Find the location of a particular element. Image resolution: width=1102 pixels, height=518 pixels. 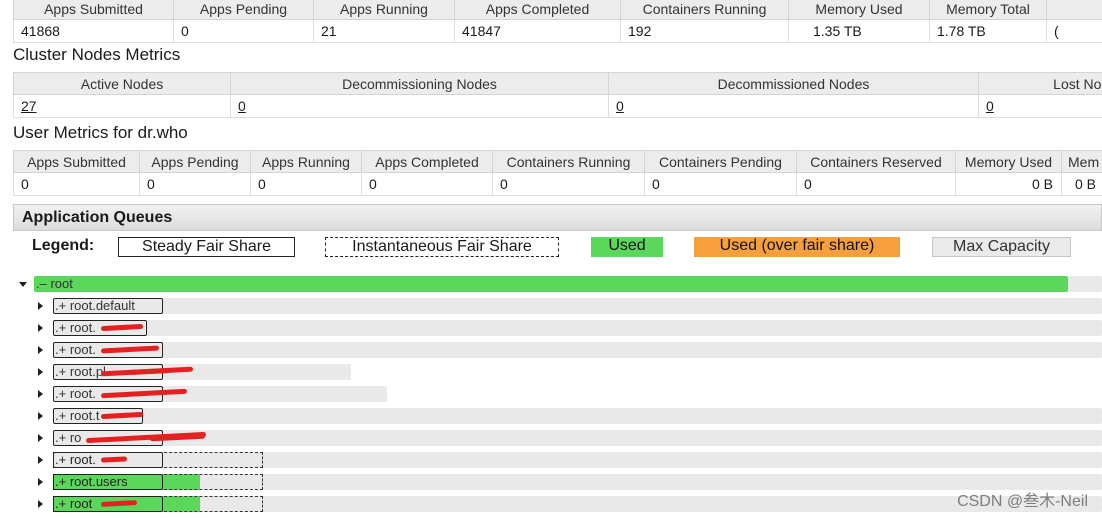

queue-label: .+ root is located at coordinates (73, 504).